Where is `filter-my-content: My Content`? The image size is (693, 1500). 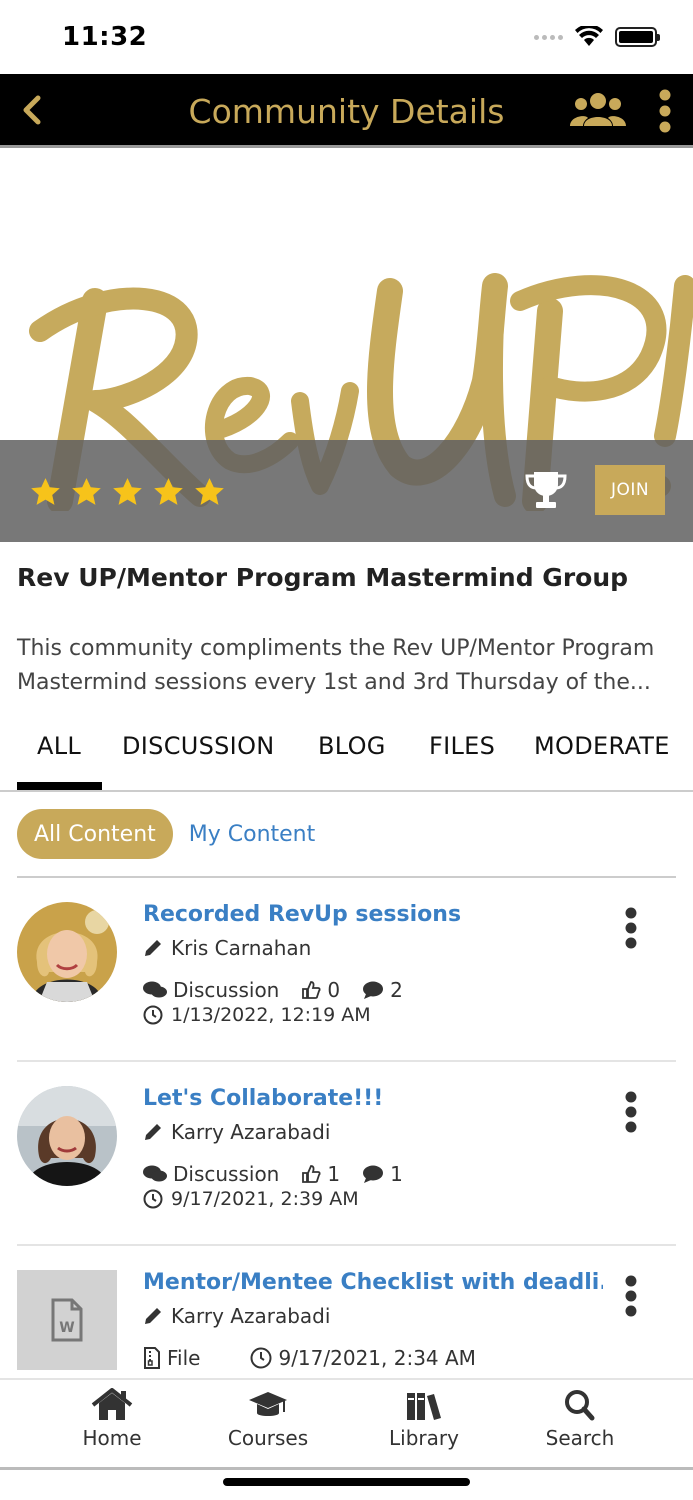 filter-my-content: My Content is located at coordinates (252, 834).